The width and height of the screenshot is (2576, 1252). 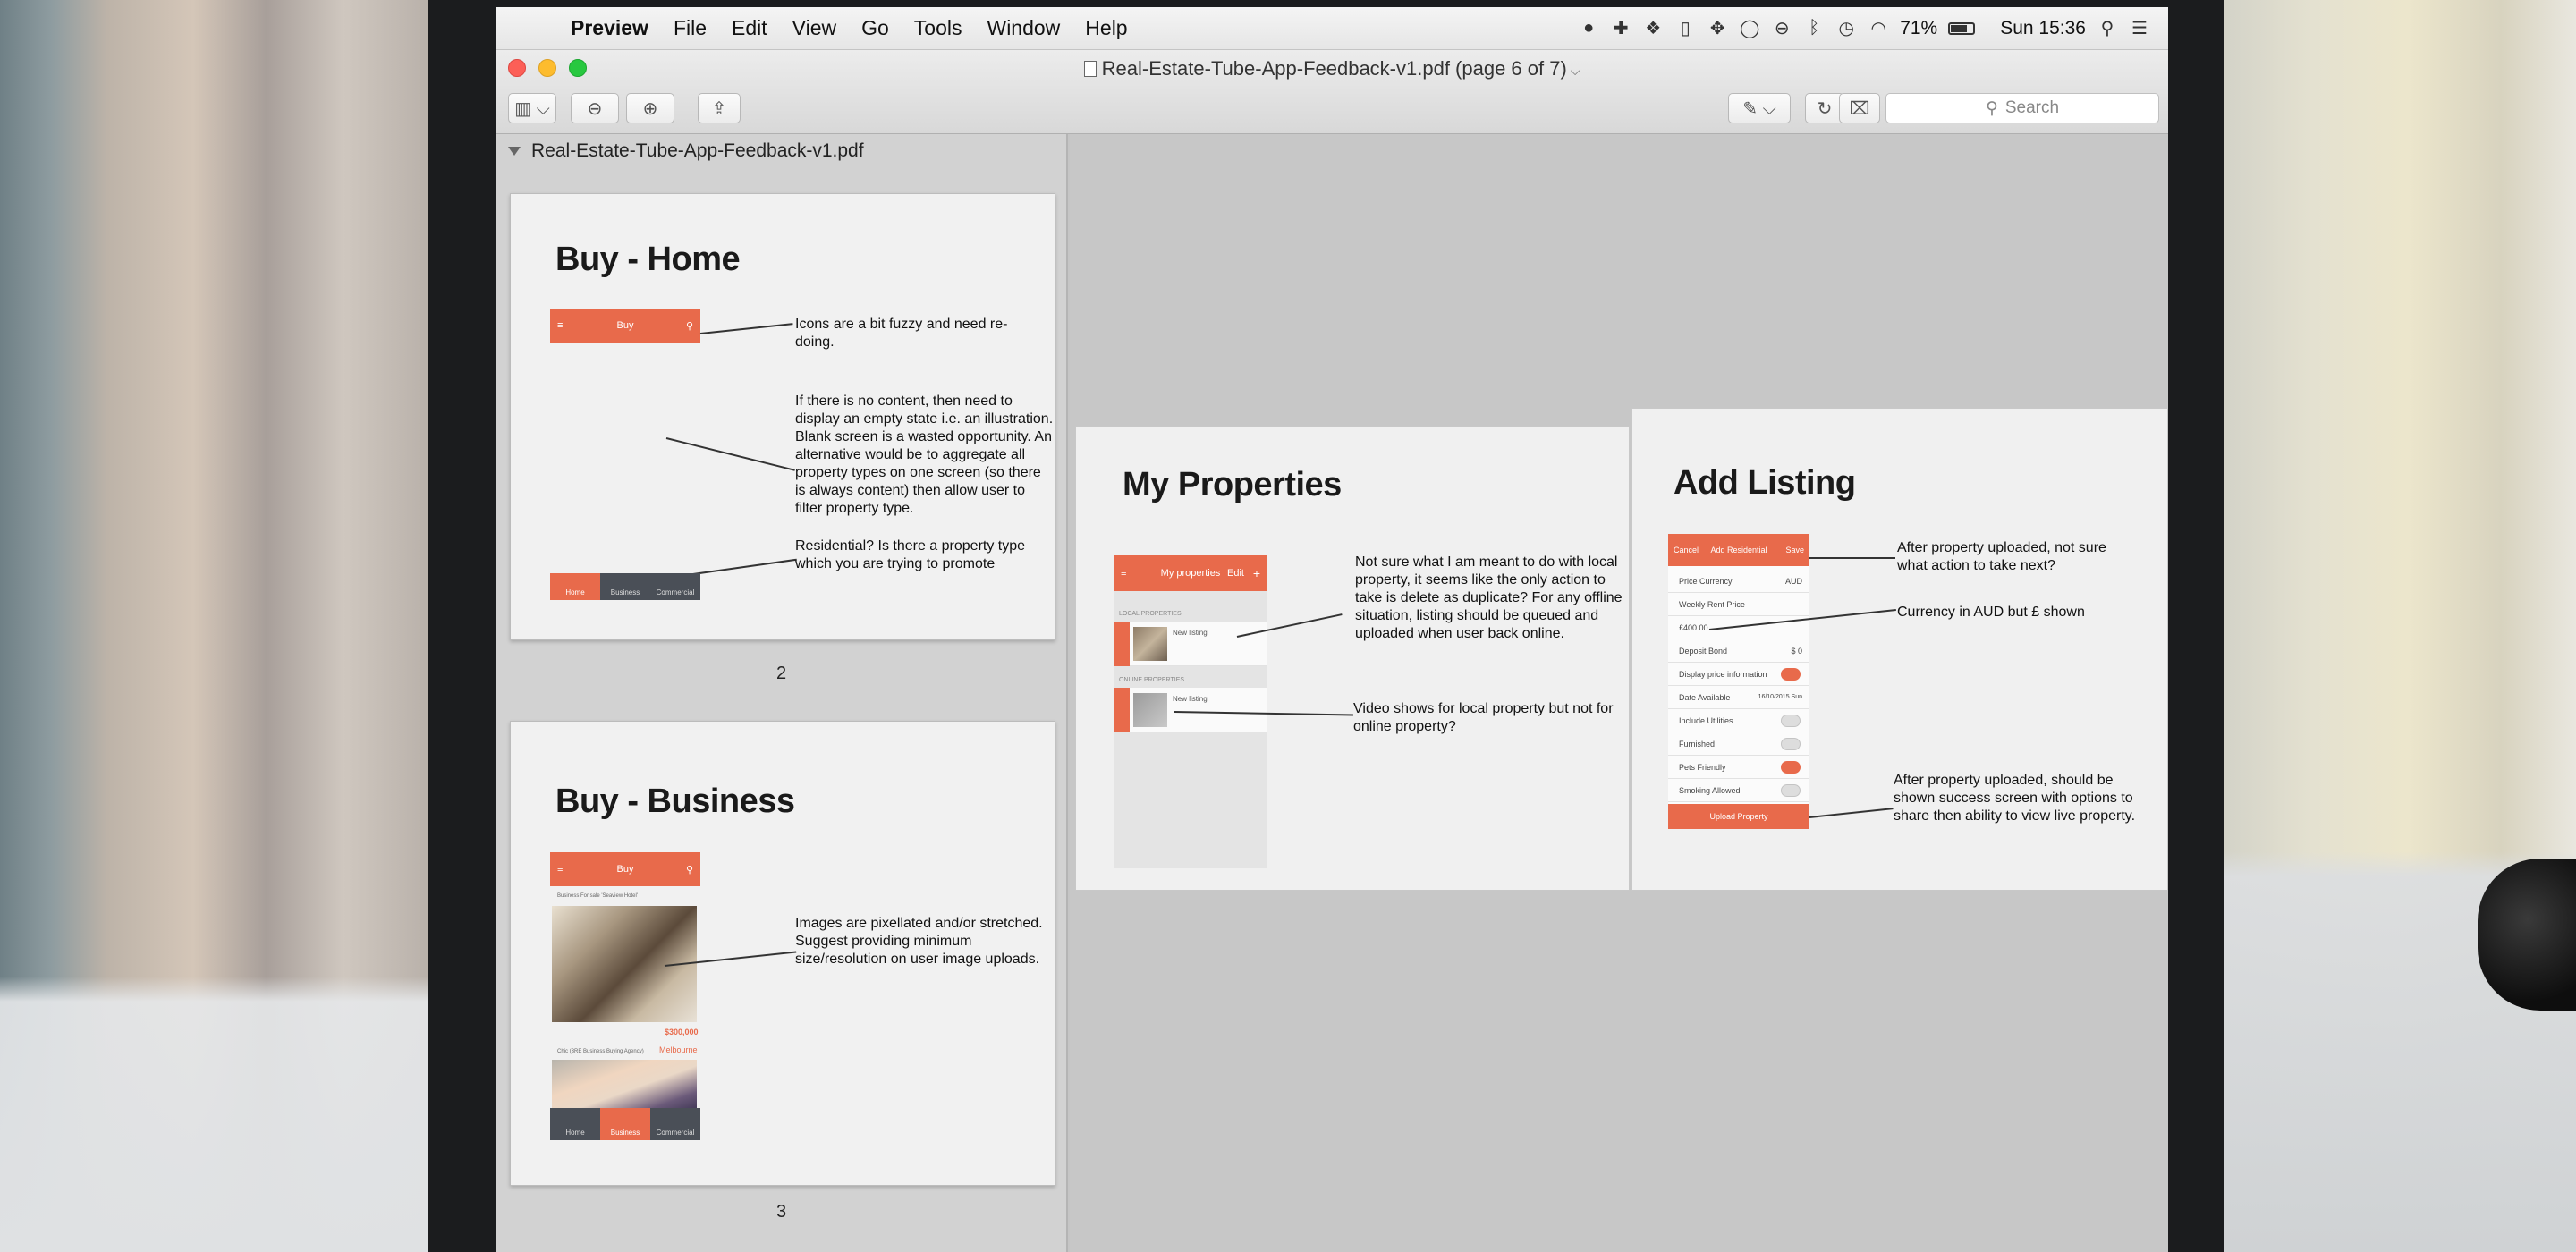 I want to click on item-title: New listing, so click(x=1190, y=633).